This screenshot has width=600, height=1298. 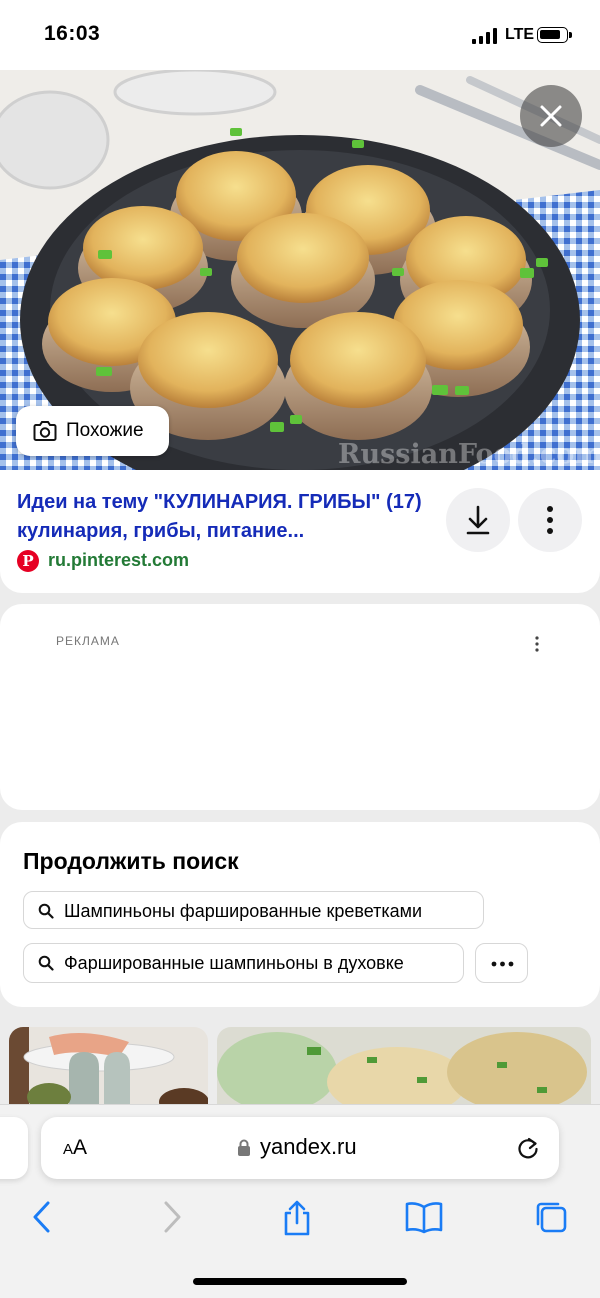 What do you see at coordinates (528, 1148) in the screenshot?
I see `reload-icon` at bounding box center [528, 1148].